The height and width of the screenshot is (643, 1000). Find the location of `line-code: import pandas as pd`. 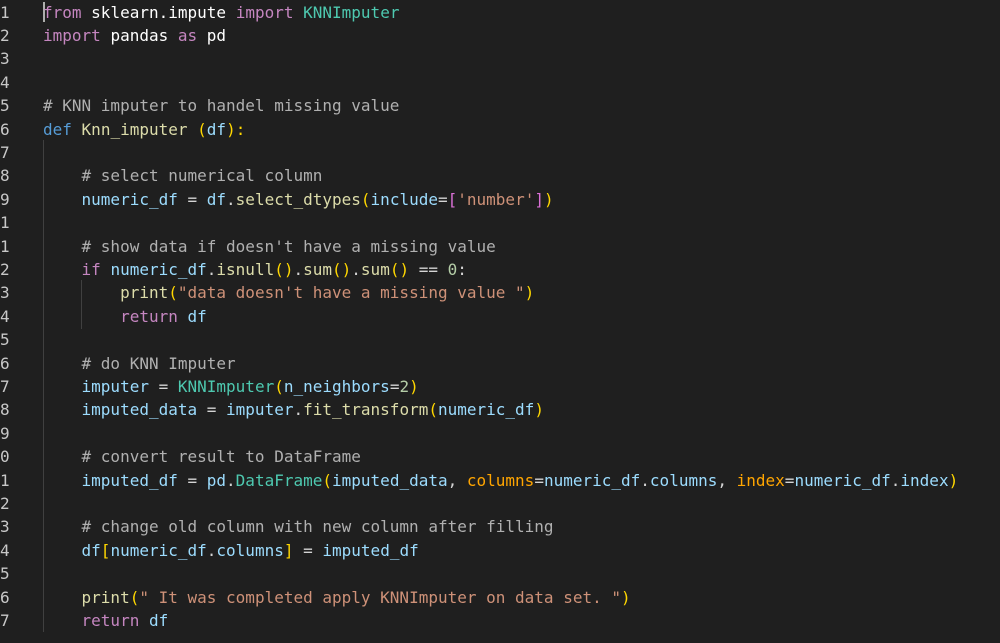

line-code: import pandas as pd is located at coordinates (134, 35).